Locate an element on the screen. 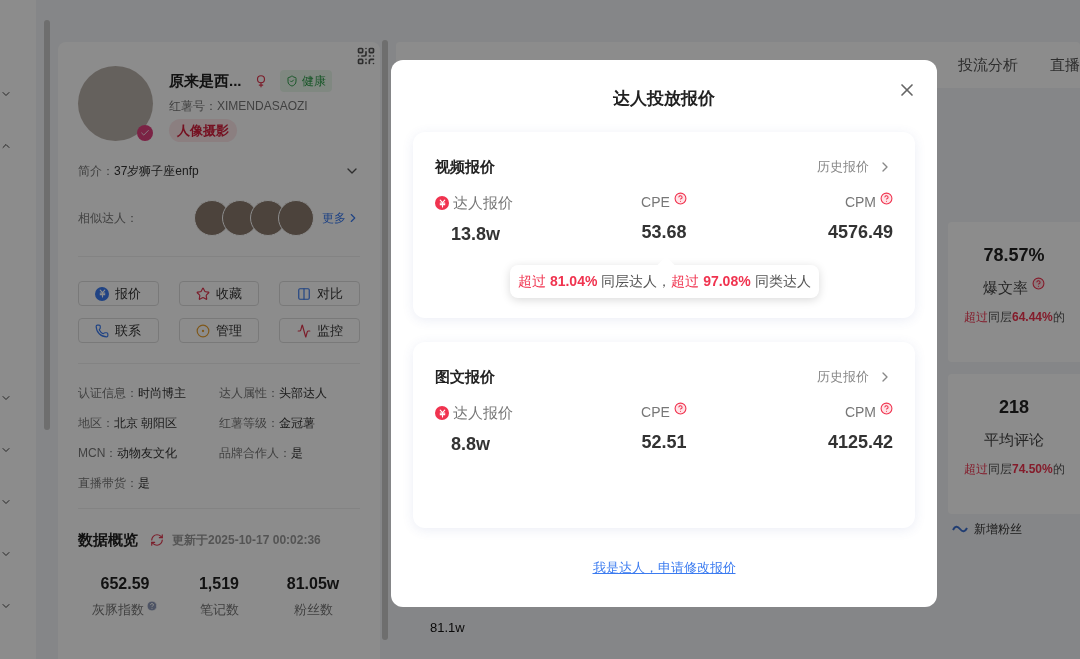 The height and width of the screenshot is (659, 1080). columns-icon is located at coordinates (303, 293).